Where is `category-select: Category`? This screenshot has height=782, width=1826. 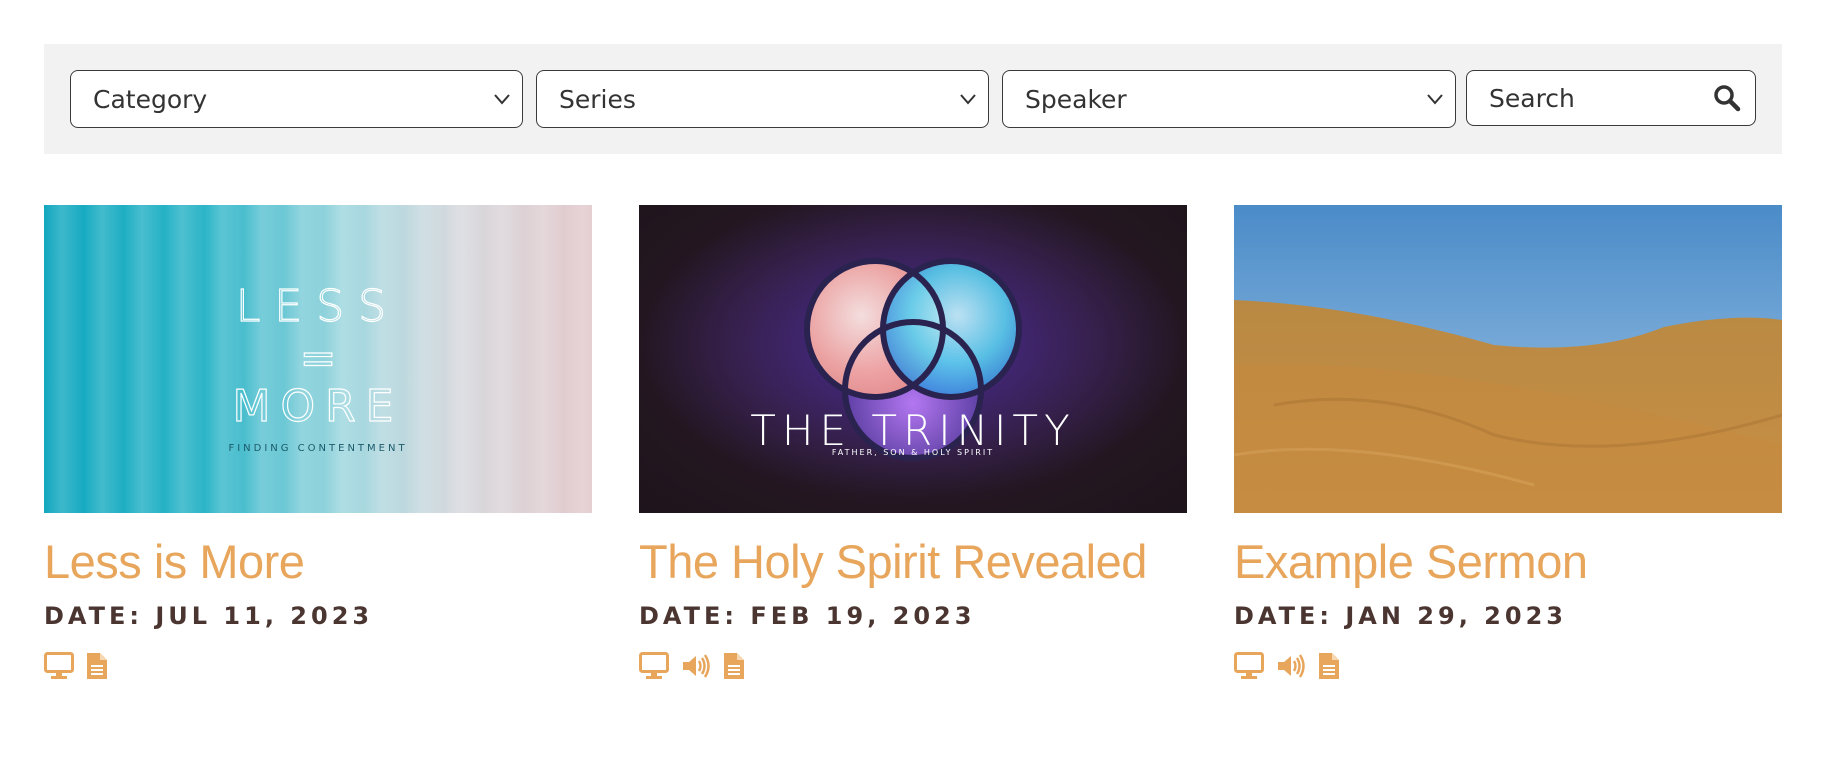
category-select: Category is located at coordinates (296, 99).